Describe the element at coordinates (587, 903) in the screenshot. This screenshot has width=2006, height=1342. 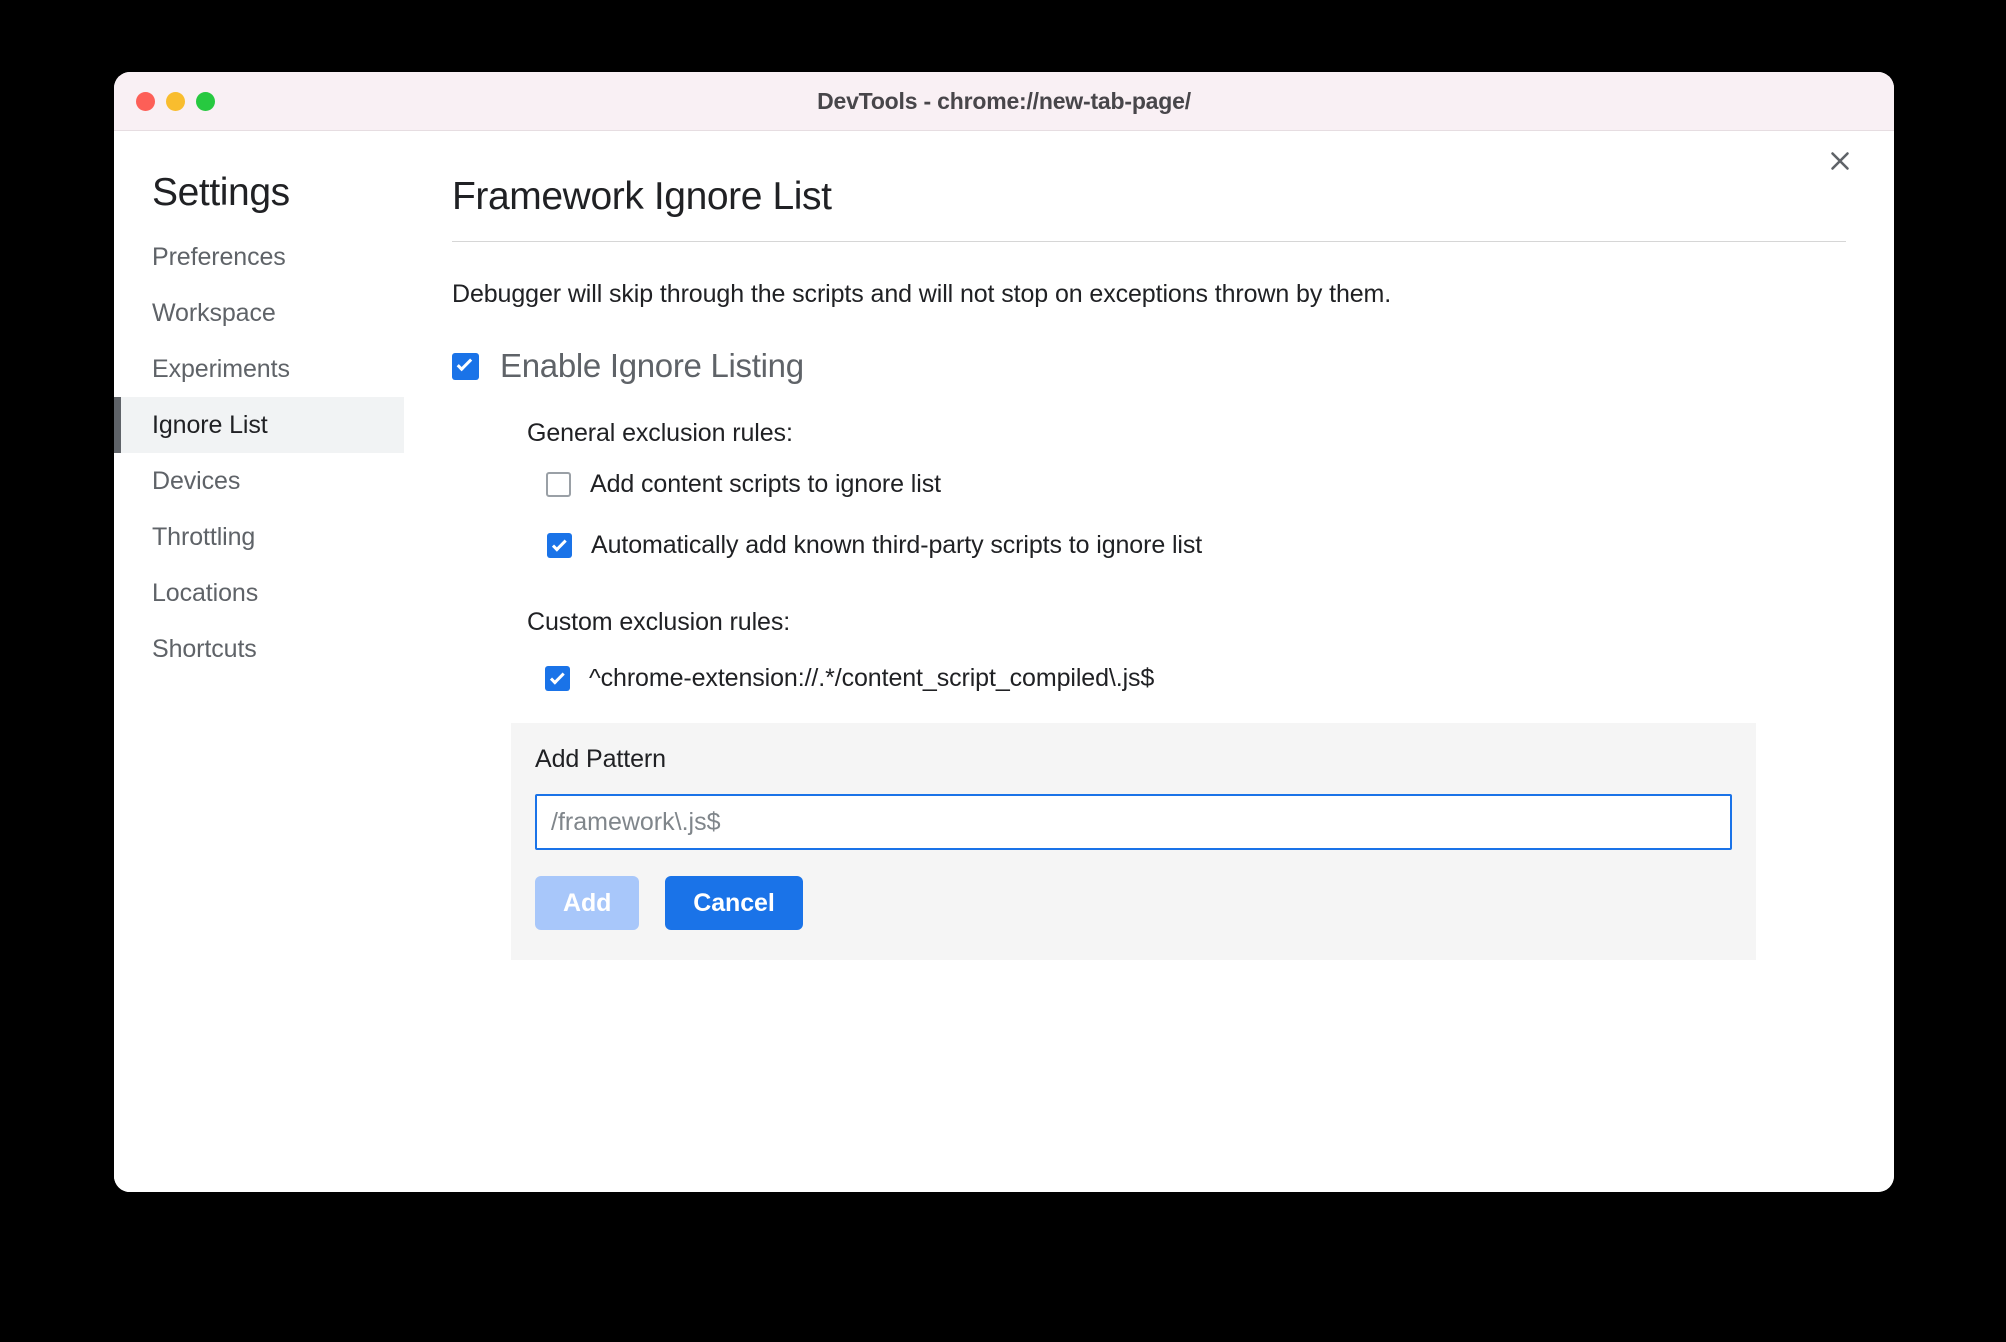
I see `add-button: Add` at that location.